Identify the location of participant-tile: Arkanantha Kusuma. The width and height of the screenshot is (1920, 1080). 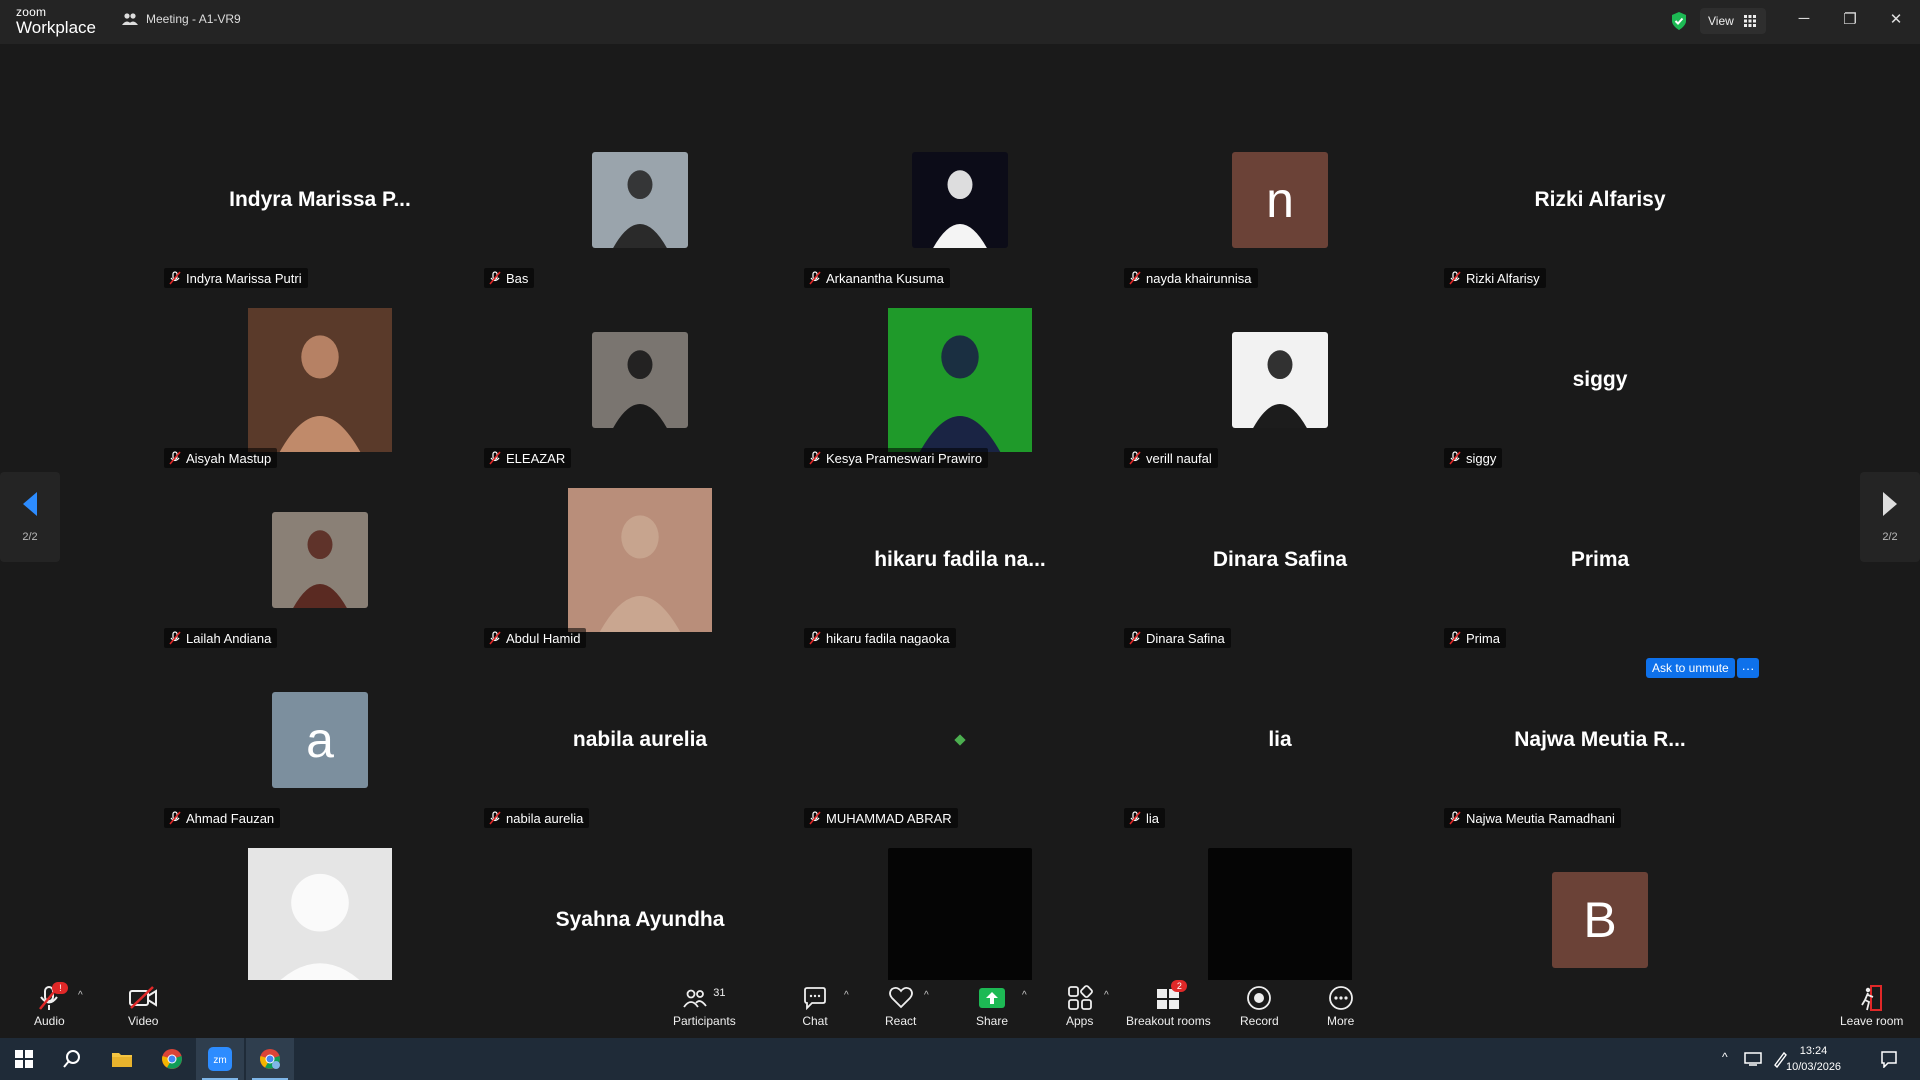
(960, 200).